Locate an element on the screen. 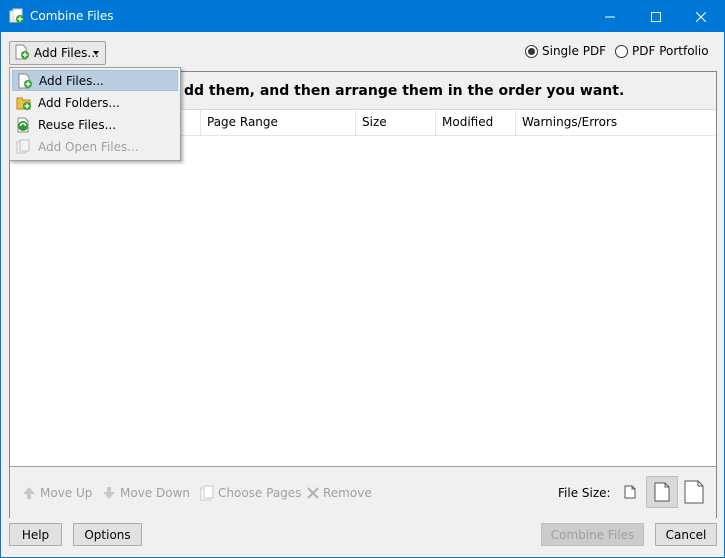 The image size is (725, 558). file-size-medium-button is located at coordinates (662, 492).